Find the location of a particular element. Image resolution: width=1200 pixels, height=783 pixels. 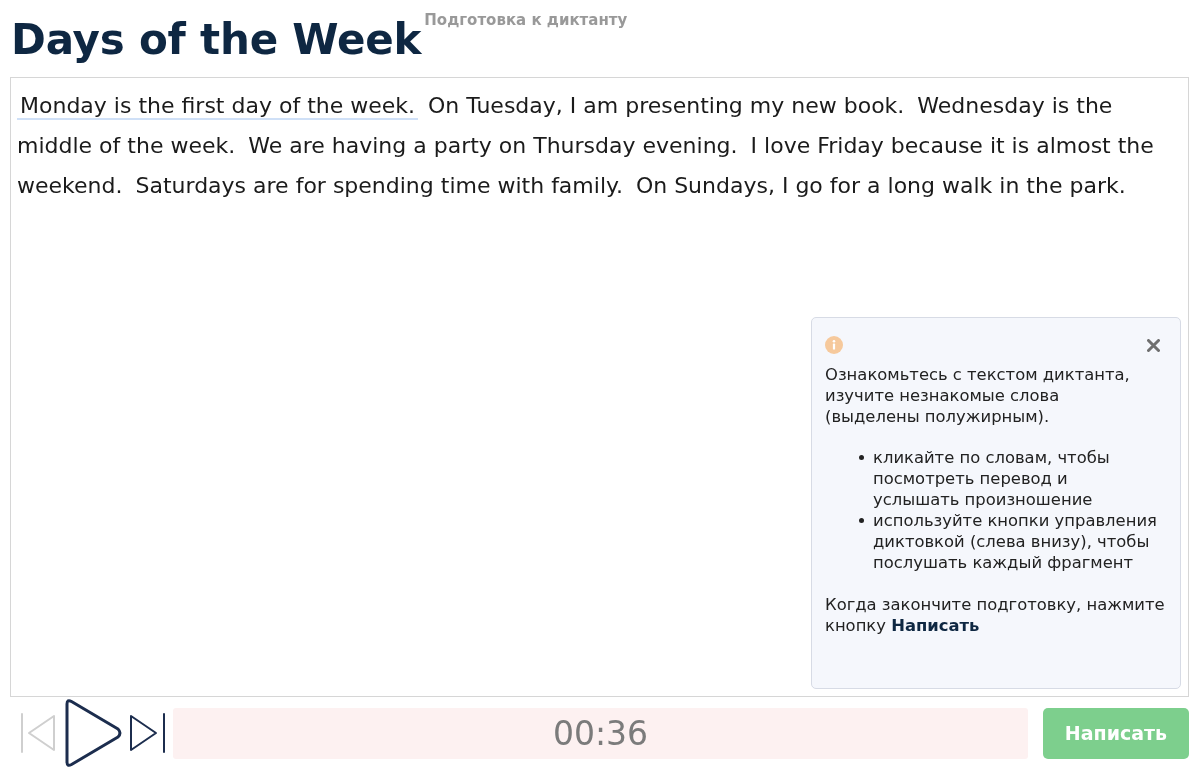

close-icon is located at coordinates (1153, 345).